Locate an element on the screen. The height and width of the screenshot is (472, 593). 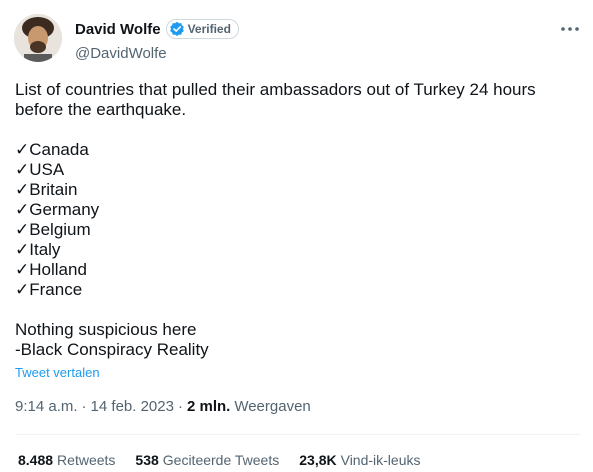
quotes-label: Geciteerde Tweets is located at coordinates (221, 460).